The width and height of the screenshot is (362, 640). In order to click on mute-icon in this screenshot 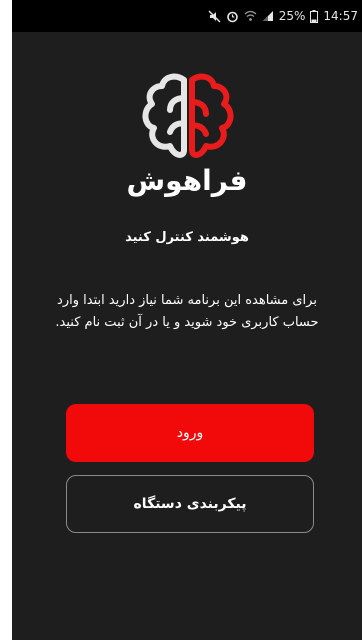, I will do `click(214, 16)`.